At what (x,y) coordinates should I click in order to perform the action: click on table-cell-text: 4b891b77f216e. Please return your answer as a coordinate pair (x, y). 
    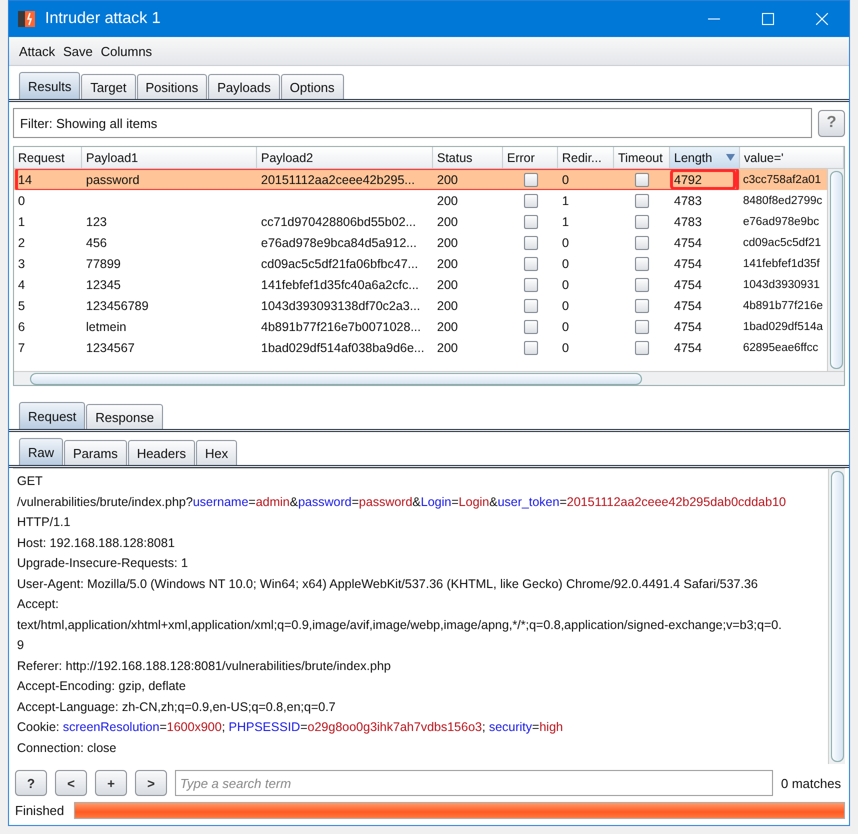
    Looking at the image, I should click on (783, 306).